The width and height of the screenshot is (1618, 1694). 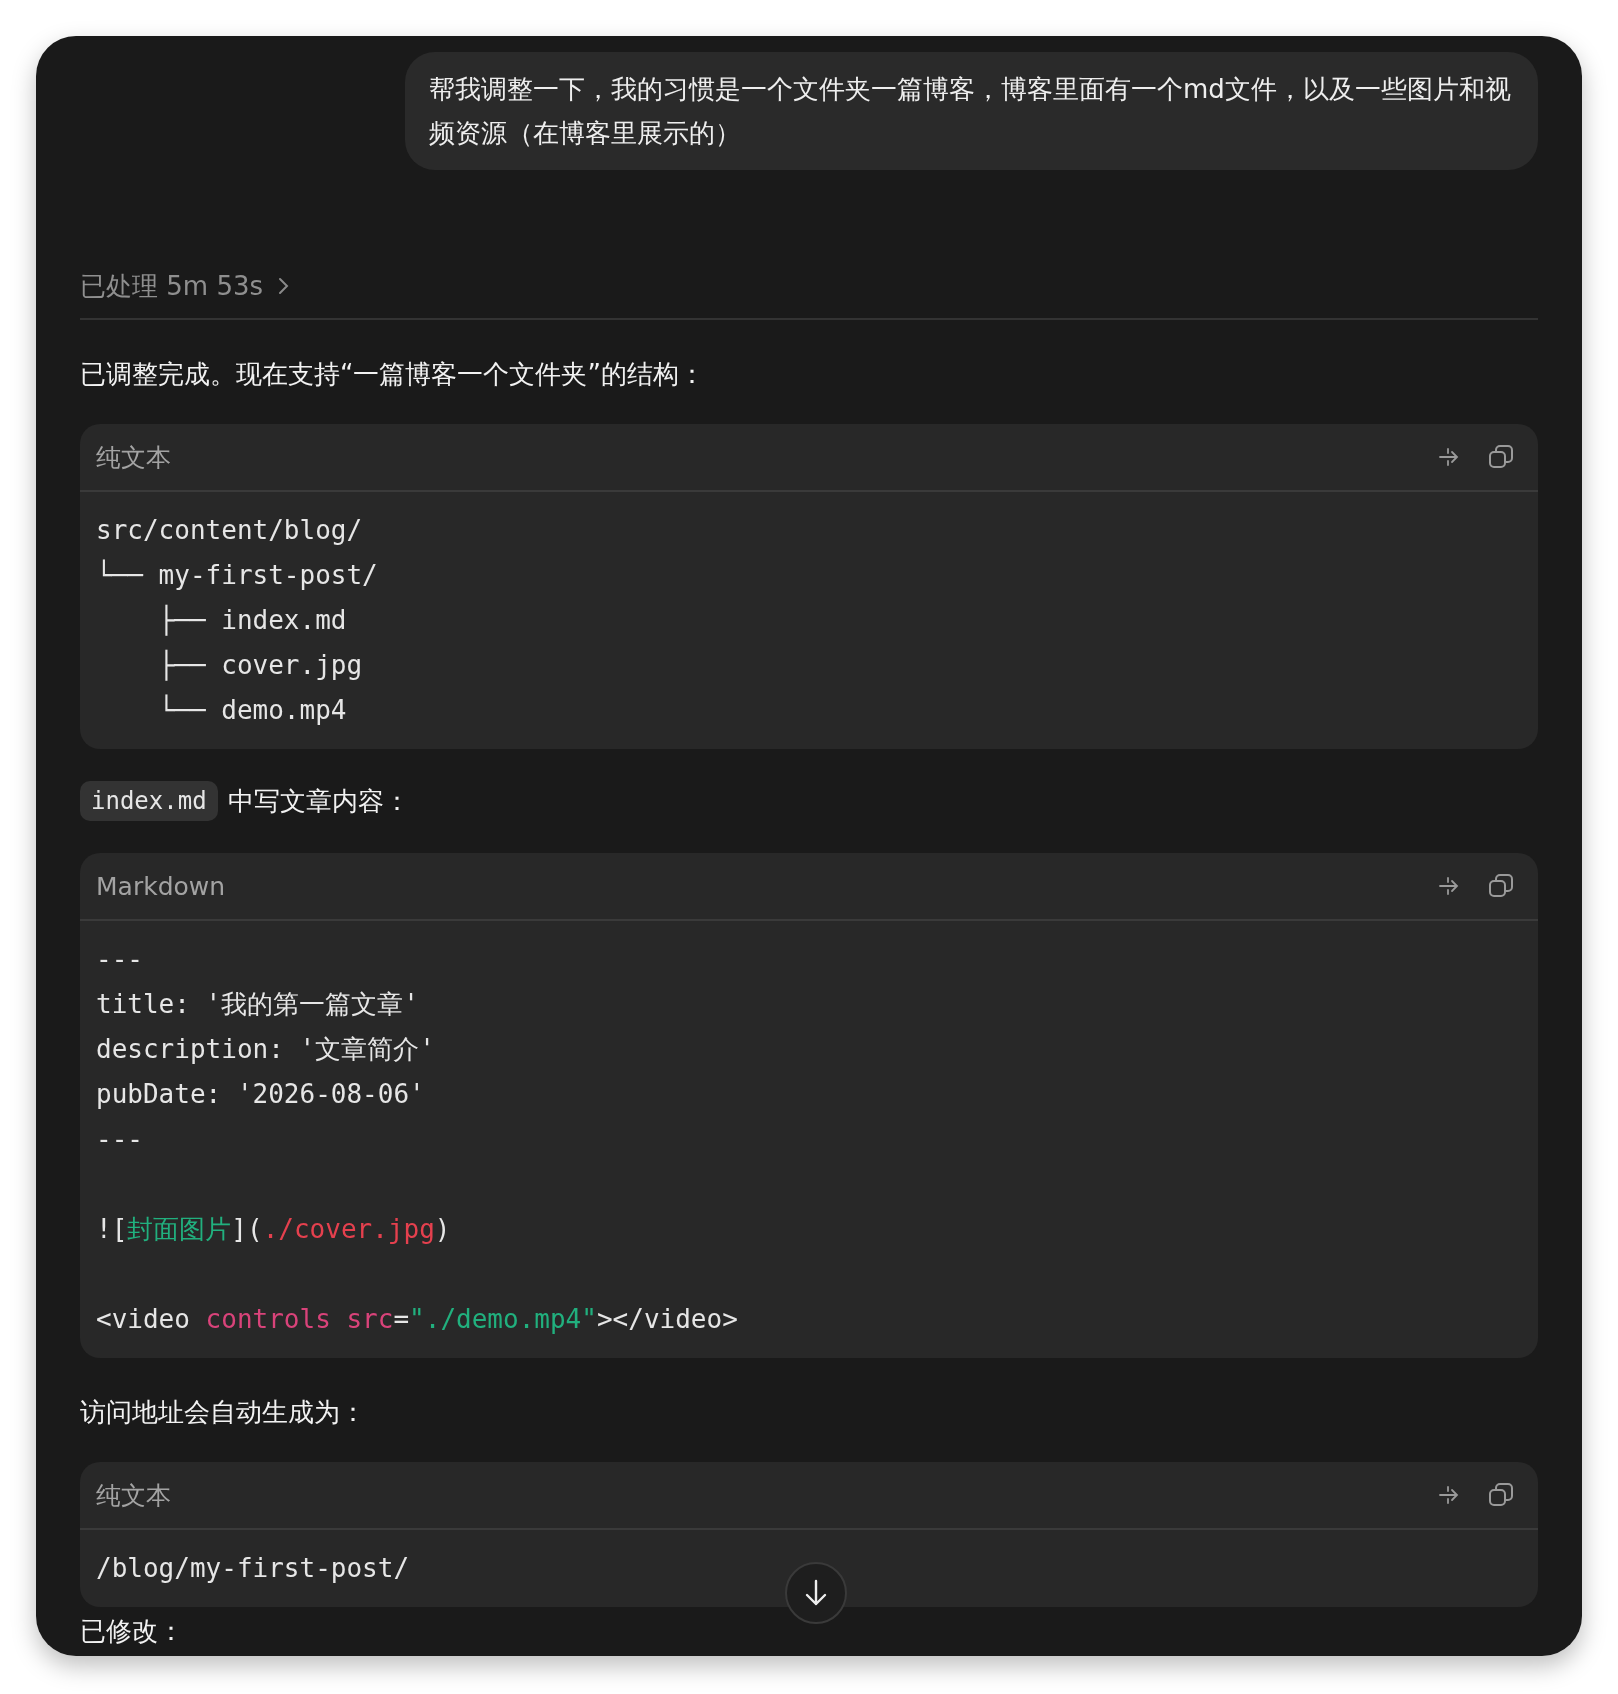 What do you see at coordinates (392, 374) in the screenshot?
I see `response-text: 已调整完成。现在支持“一篇博客一个文件夹”的结构：` at bounding box center [392, 374].